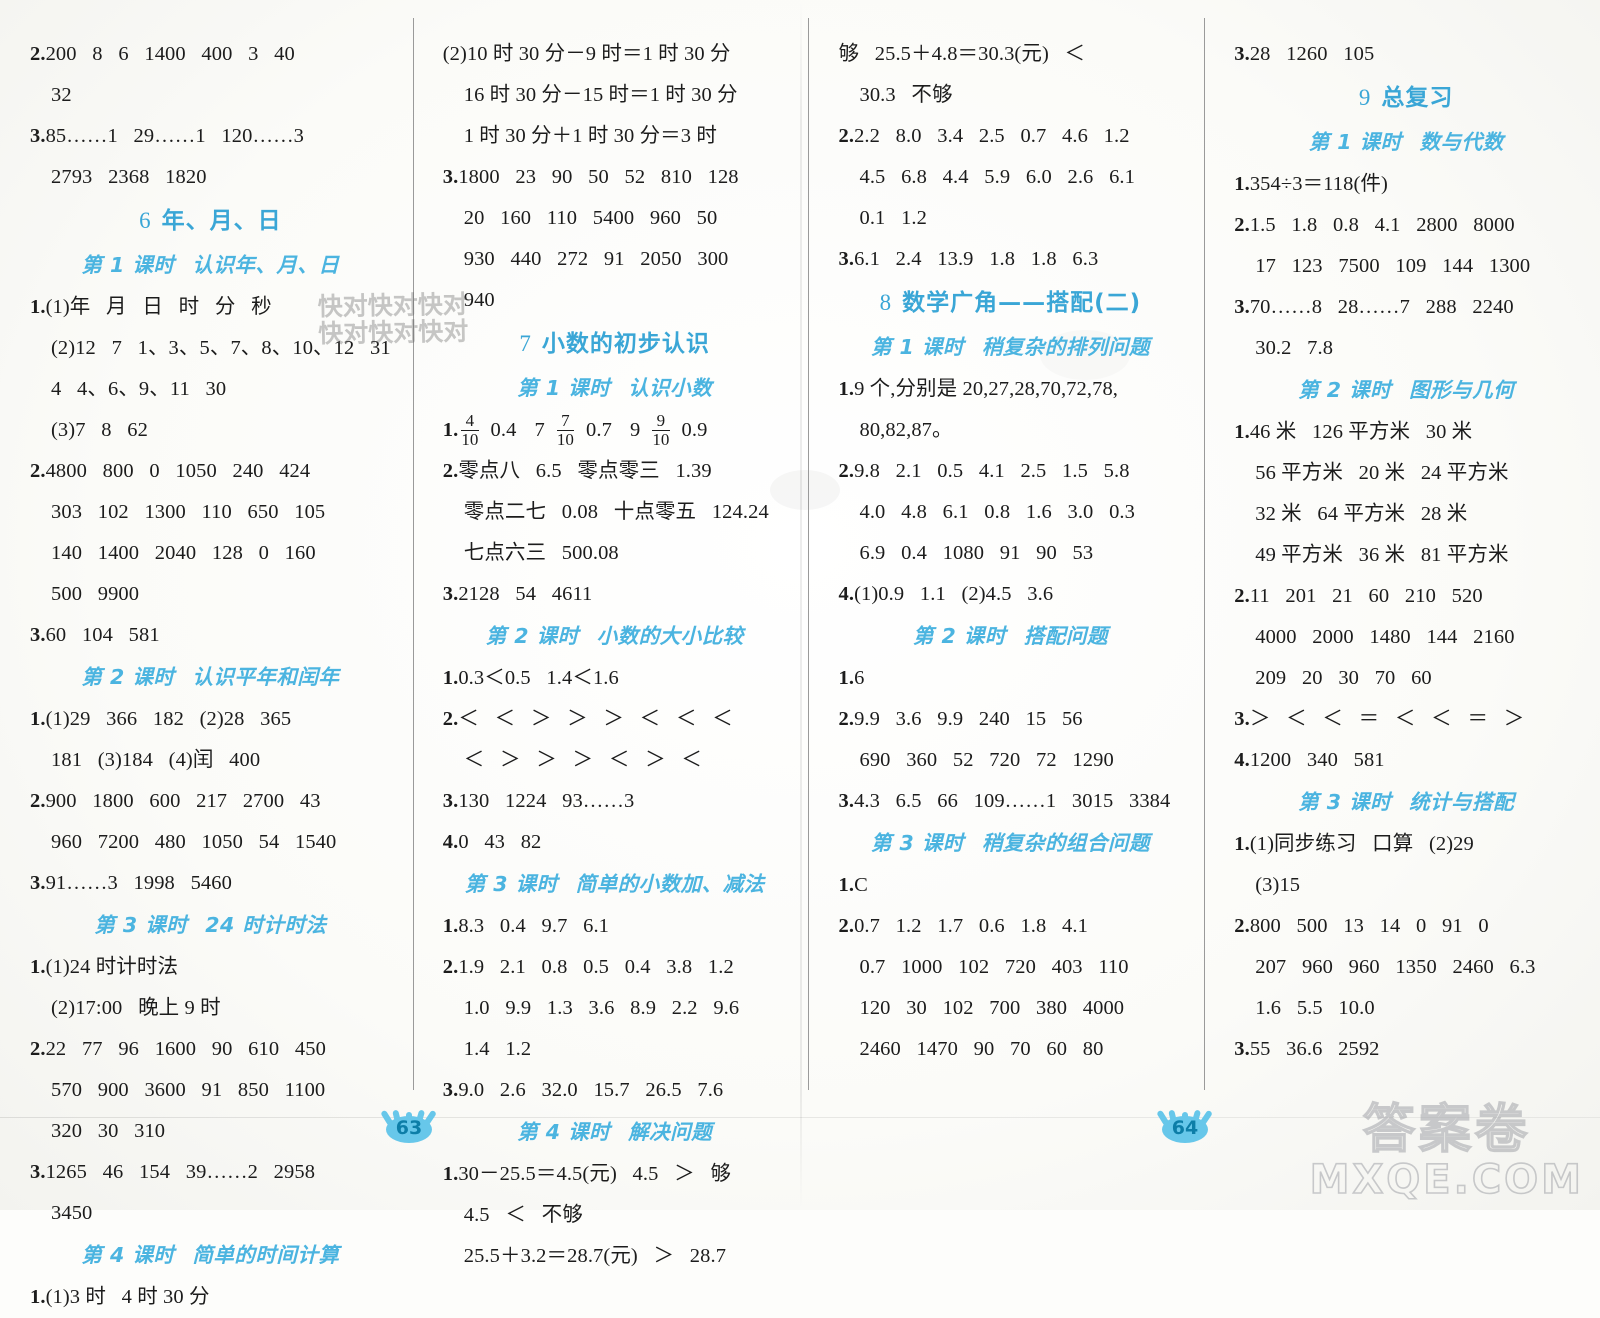 The width and height of the screenshot is (1600, 1318). What do you see at coordinates (266, 677) in the screenshot?
I see `lesson-title: 认识平年和闰年` at bounding box center [266, 677].